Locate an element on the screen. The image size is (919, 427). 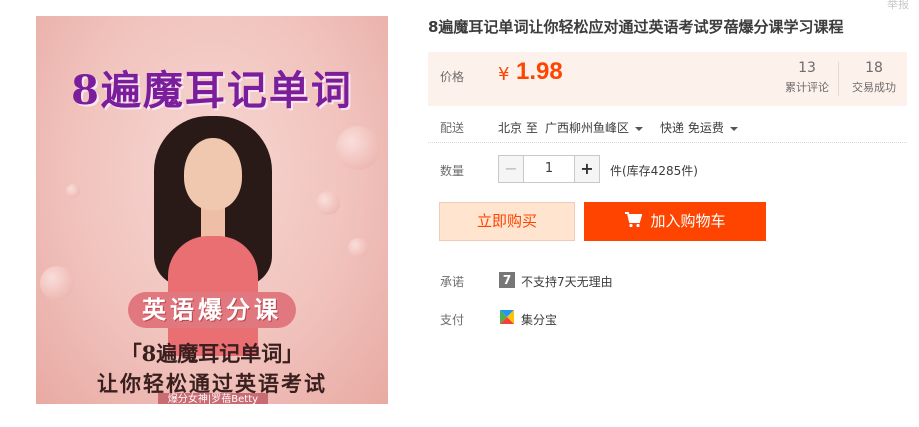
cart-icon is located at coordinates (634, 220).